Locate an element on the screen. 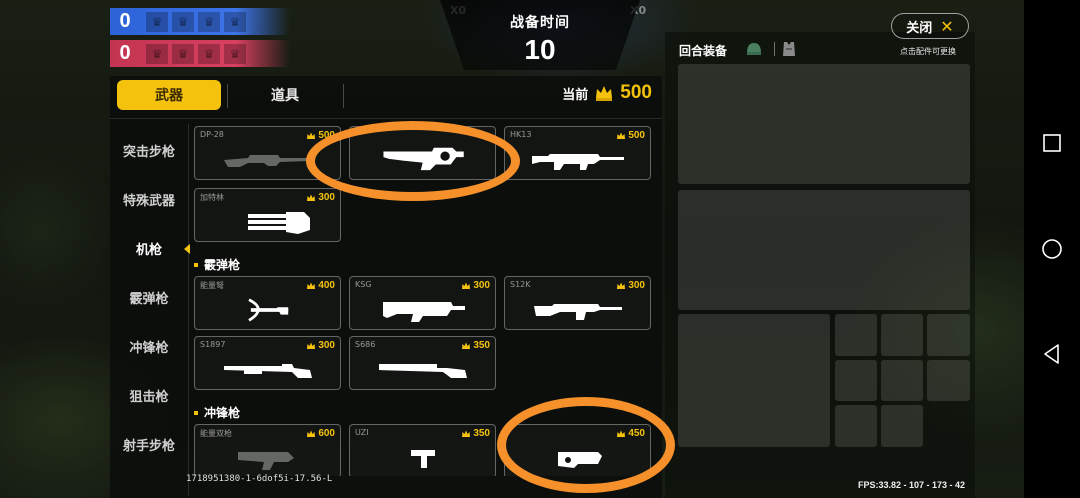 This screenshot has width=1080, height=498. weapon-name: S686 is located at coordinates (365, 344).